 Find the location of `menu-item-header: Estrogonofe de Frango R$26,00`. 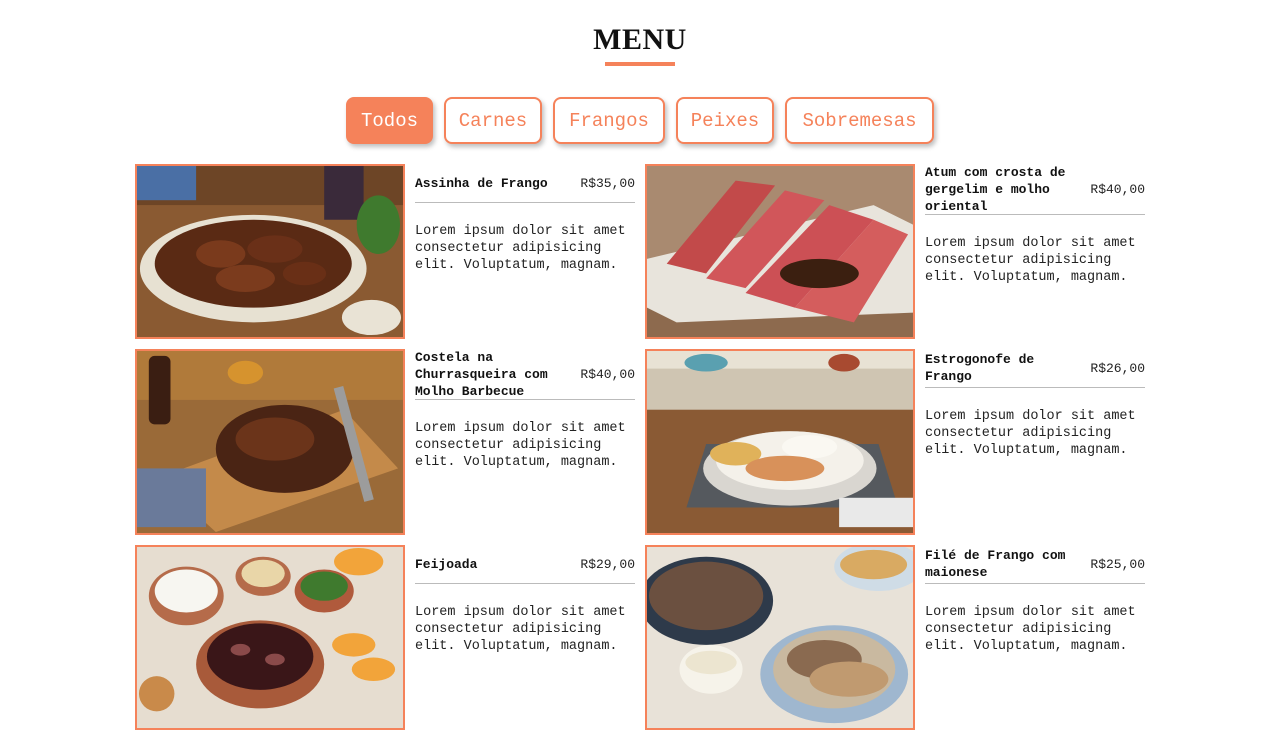

menu-item-header: Estrogonofe de Frango R$26,00 is located at coordinates (1035, 368).